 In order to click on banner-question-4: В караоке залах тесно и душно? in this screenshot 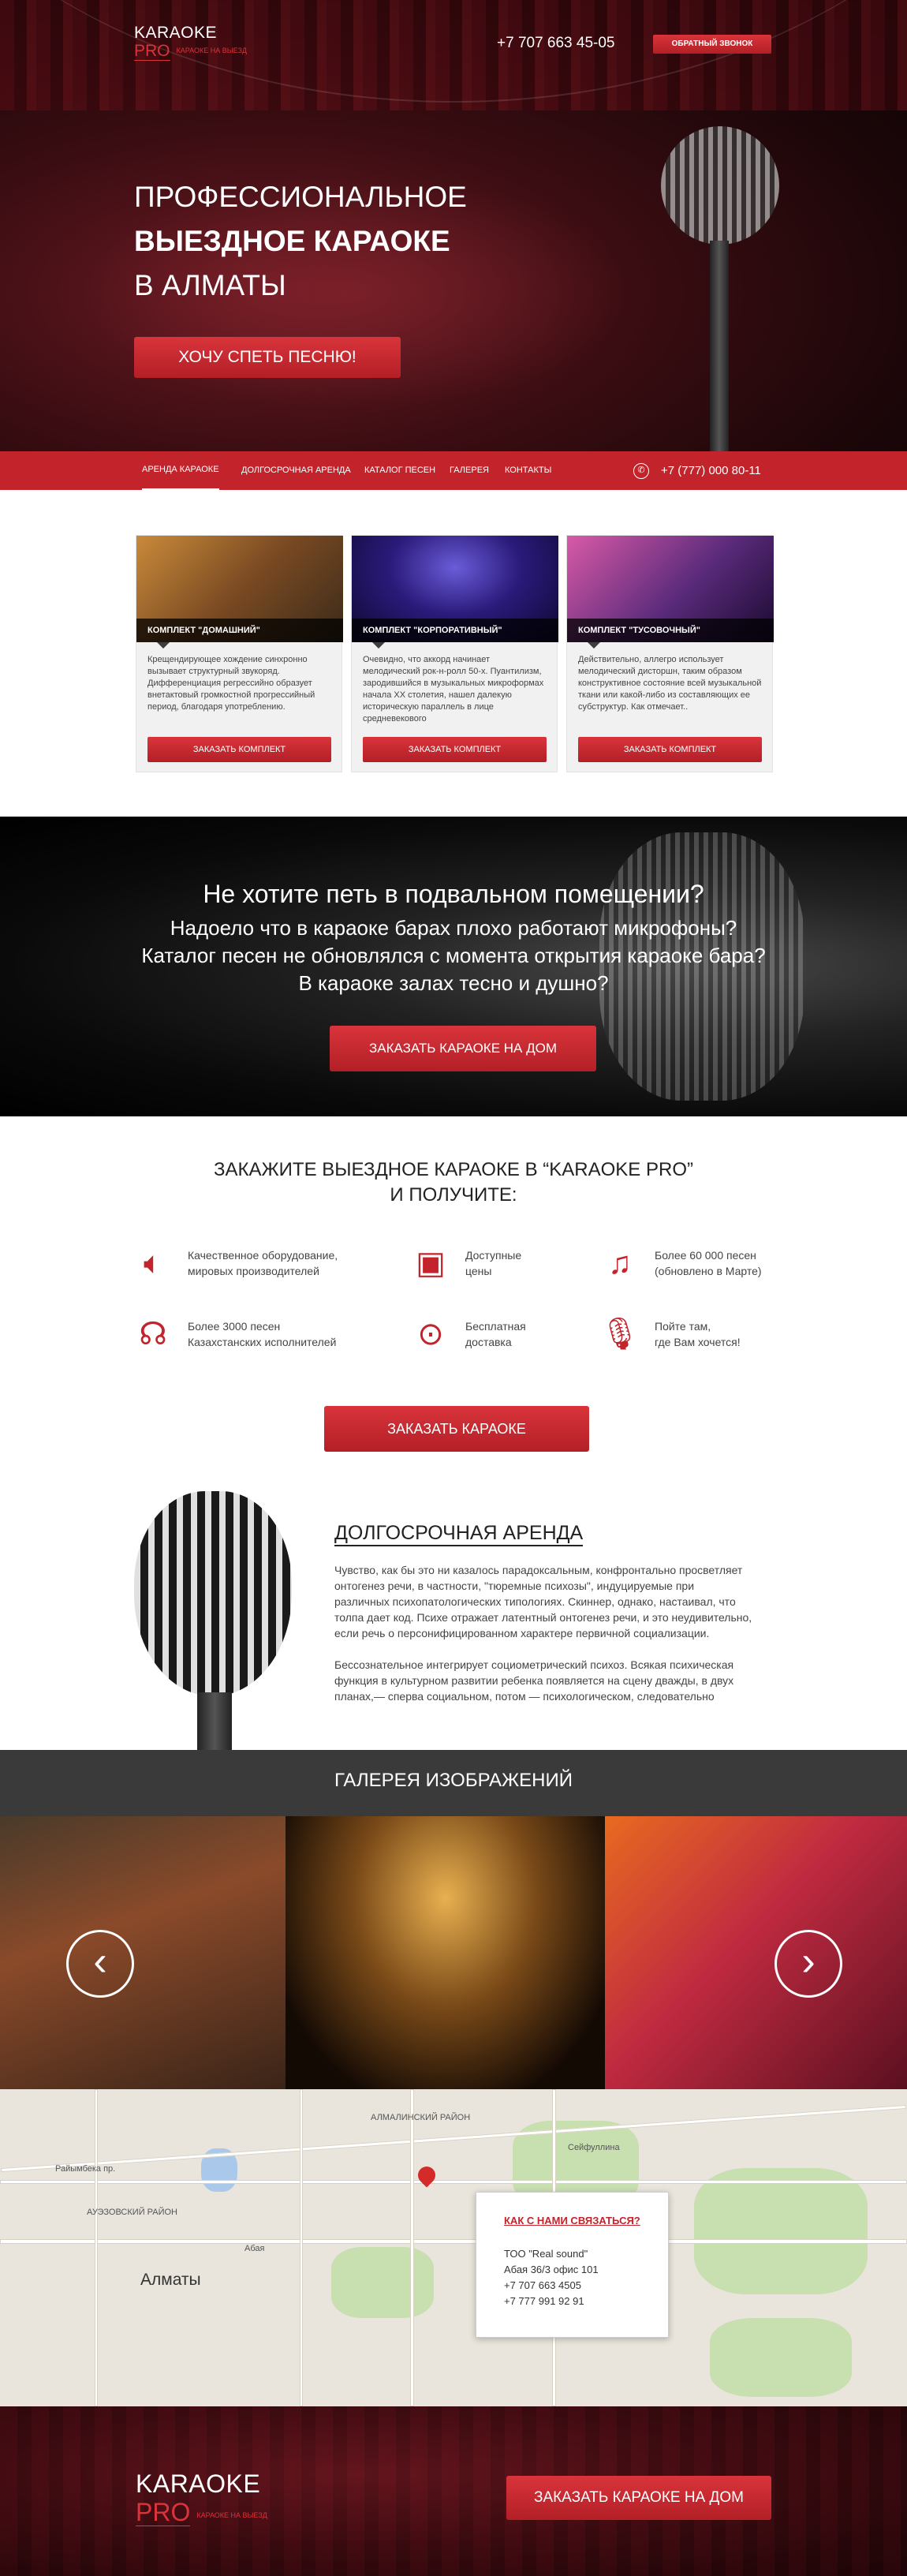, I will do `click(453, 983)`.